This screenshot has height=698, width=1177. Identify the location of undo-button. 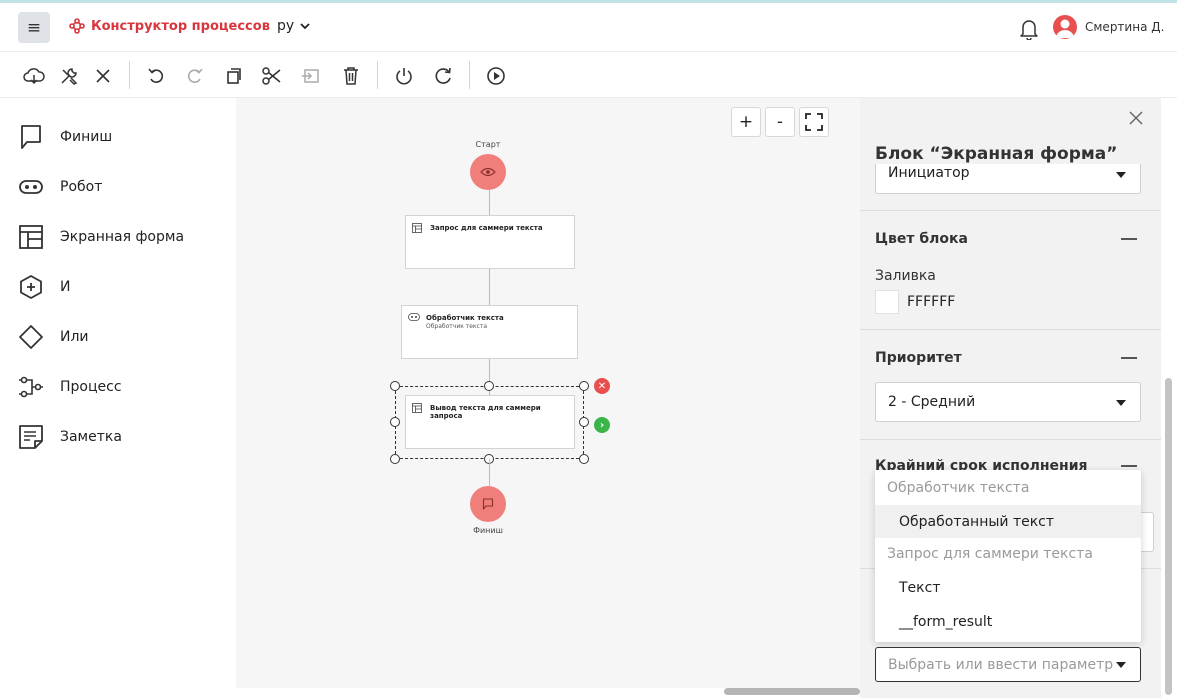
(156, 76).